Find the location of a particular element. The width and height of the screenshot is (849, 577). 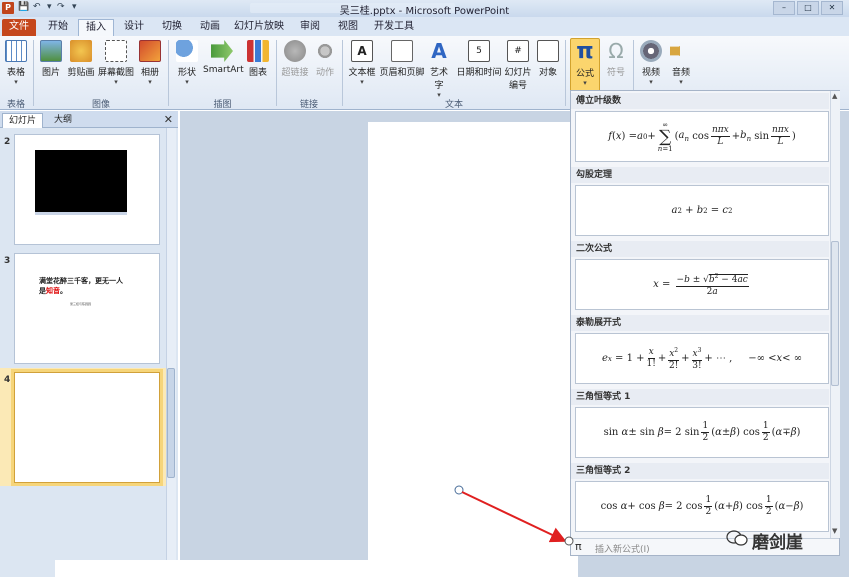

wechat-icon is located at coordinates (737, 538).